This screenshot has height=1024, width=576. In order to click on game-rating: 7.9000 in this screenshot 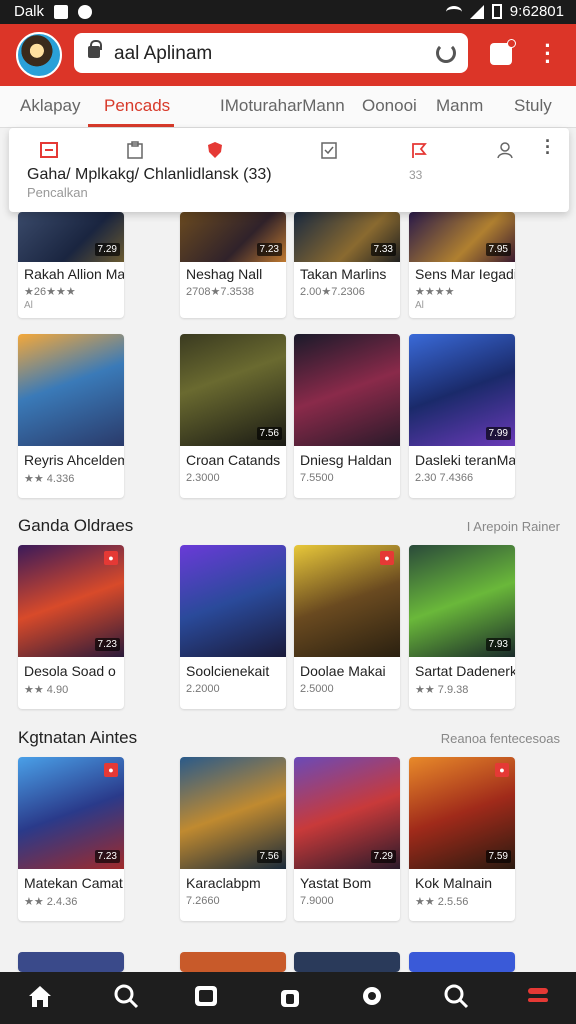, I will do `click(317, 901)`.